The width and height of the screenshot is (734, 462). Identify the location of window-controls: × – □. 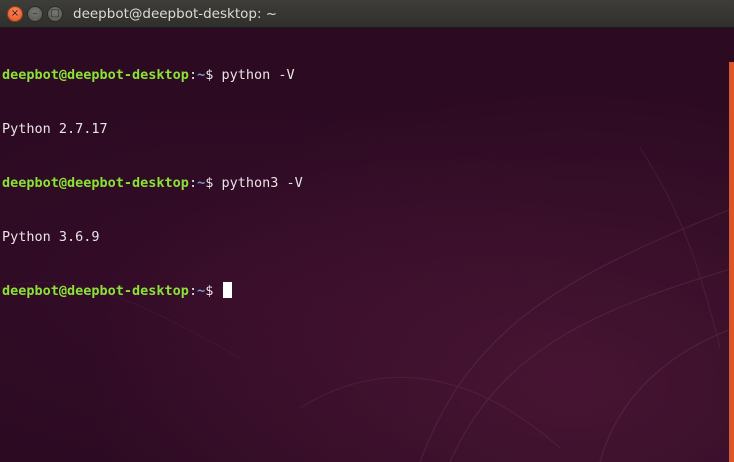
(35, 14).